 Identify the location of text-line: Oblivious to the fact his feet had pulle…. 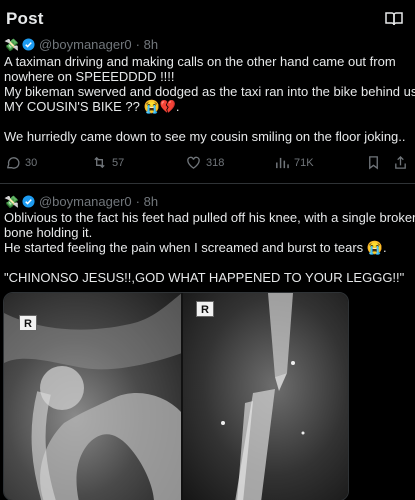
(209, 217).